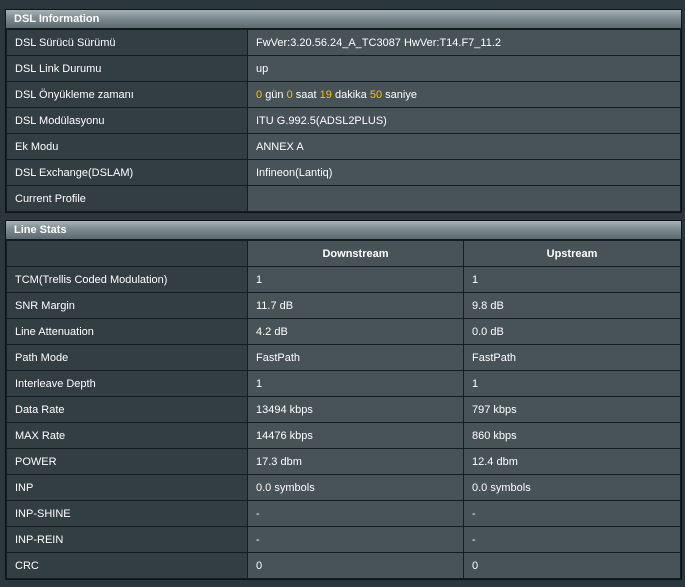 The image size is (685, 587). What do you see at coordinates (289, 94) in the screenshot?
I see `uptime-hours: 0` at bounding box center [289, 94].